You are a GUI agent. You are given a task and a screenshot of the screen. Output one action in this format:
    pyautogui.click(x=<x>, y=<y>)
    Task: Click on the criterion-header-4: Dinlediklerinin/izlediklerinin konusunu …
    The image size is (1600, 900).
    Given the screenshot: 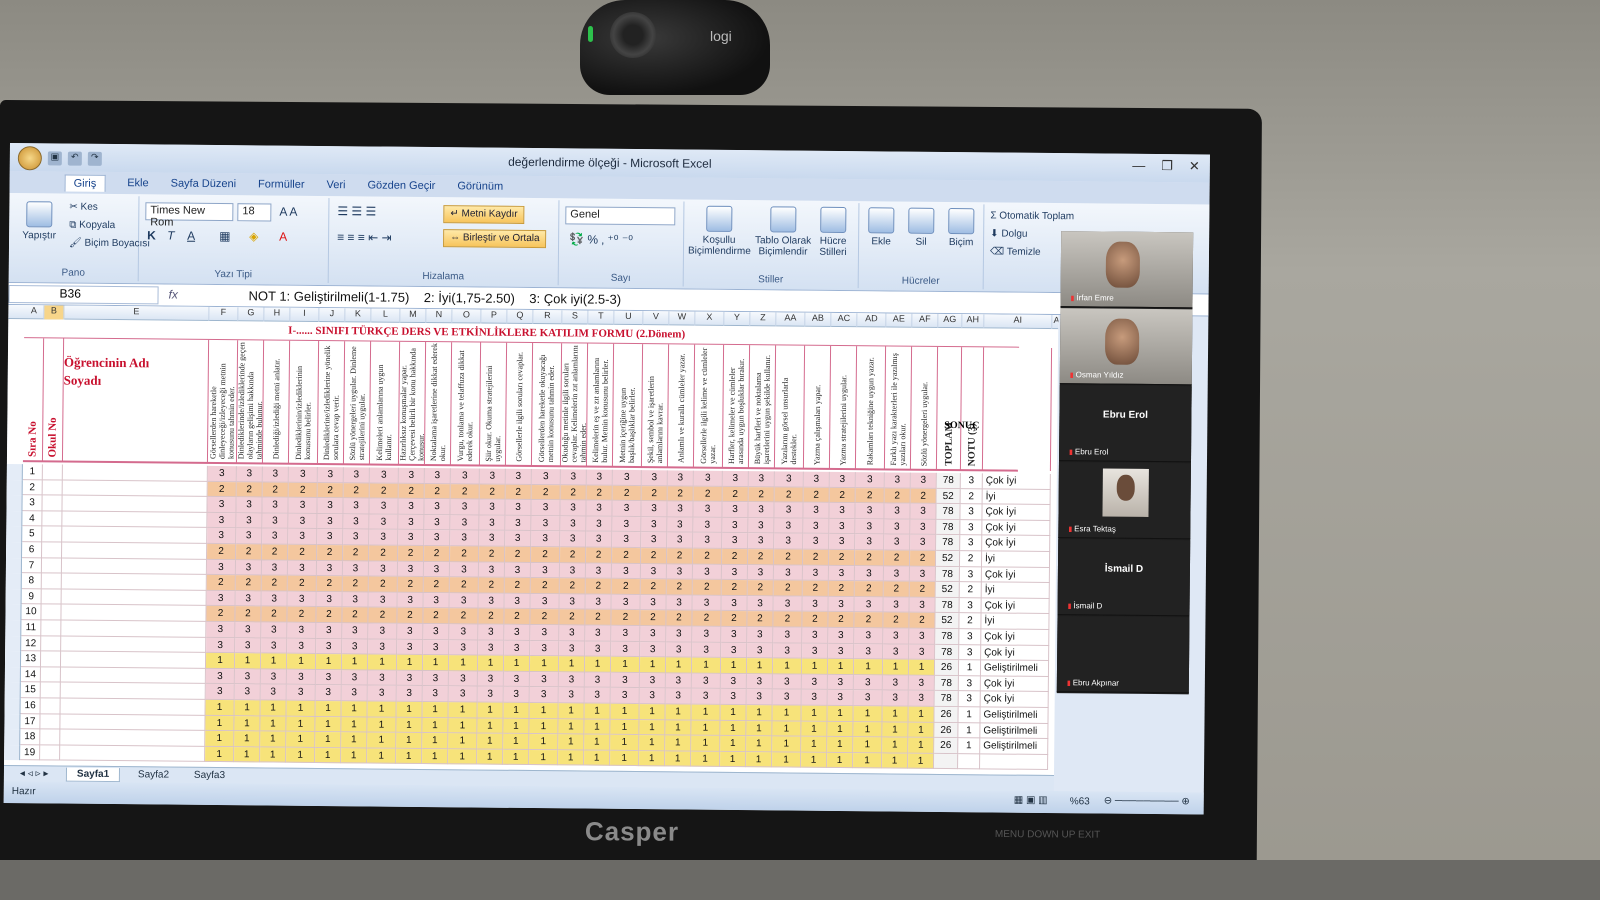 What is the action you would take?
    pyautogui.click(x=304, y=402)
    